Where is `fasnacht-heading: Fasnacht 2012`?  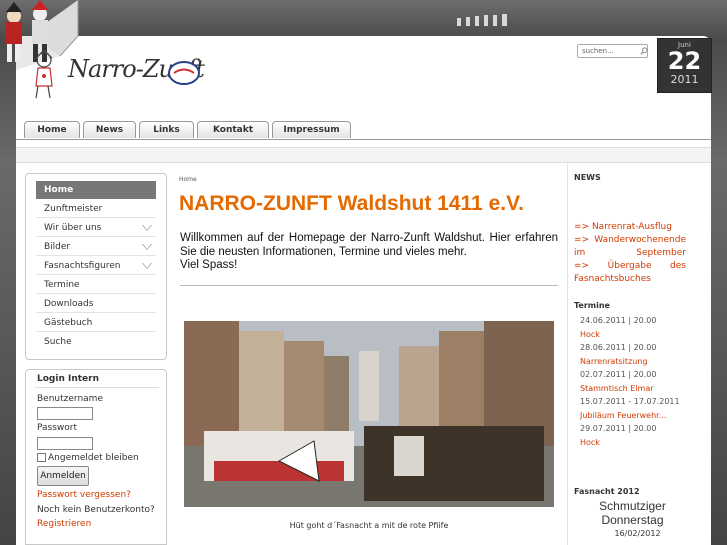
fasnacht-heading: Fasnacht 2012 is located at coordinates (607, 491).